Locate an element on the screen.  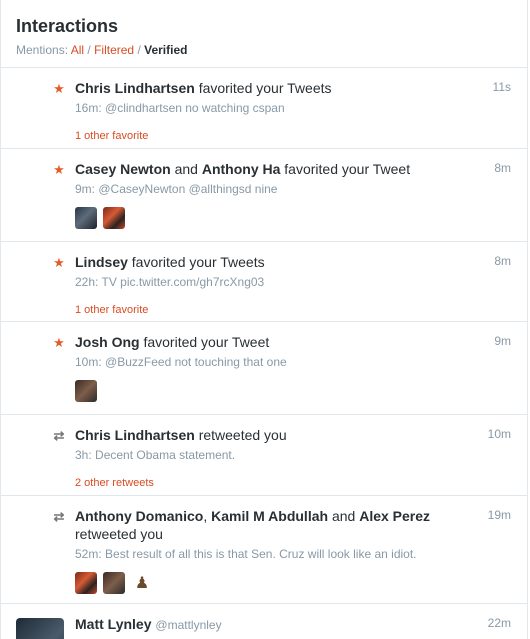
tweet-text: TV pic.twitter.com/gh7rcXng03 is located at coordinates (183, 282).